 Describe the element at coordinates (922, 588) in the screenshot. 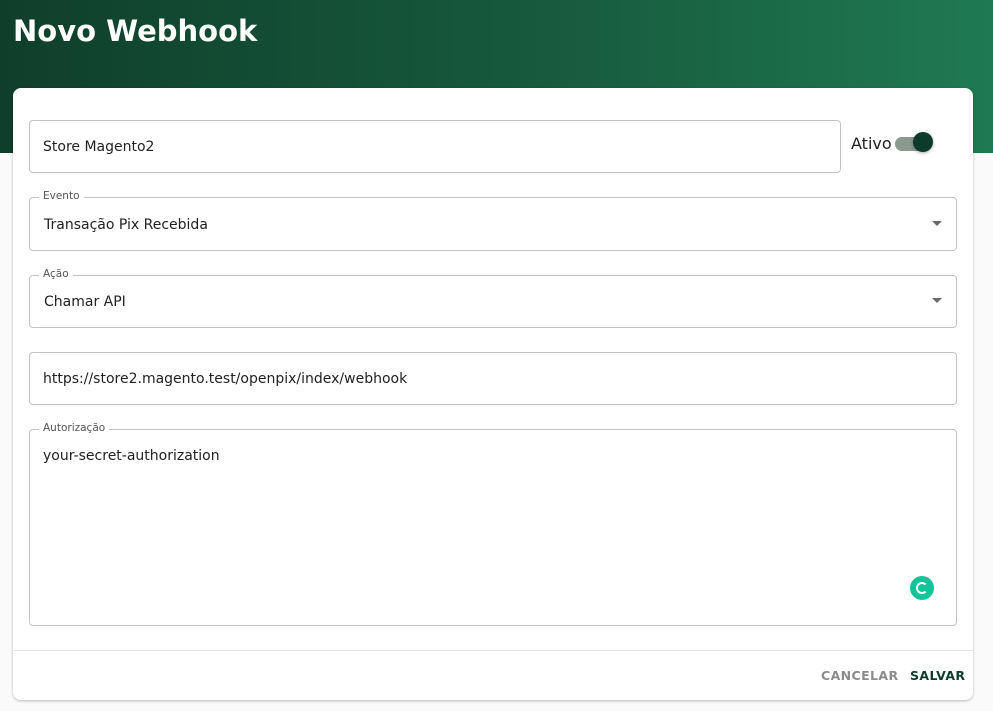

I see `grammar-assistant-icon` at that location.